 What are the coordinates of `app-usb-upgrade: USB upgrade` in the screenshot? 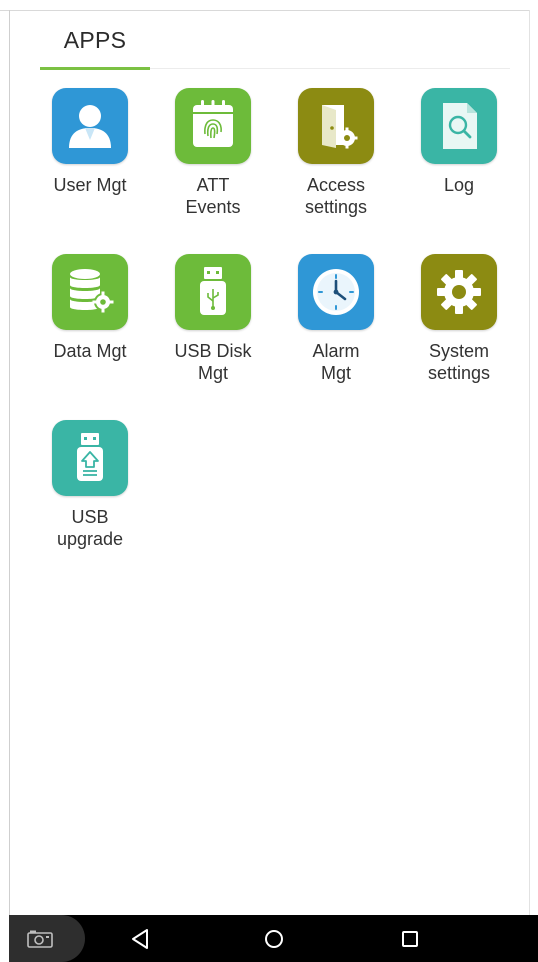 It's located at (90, 495).